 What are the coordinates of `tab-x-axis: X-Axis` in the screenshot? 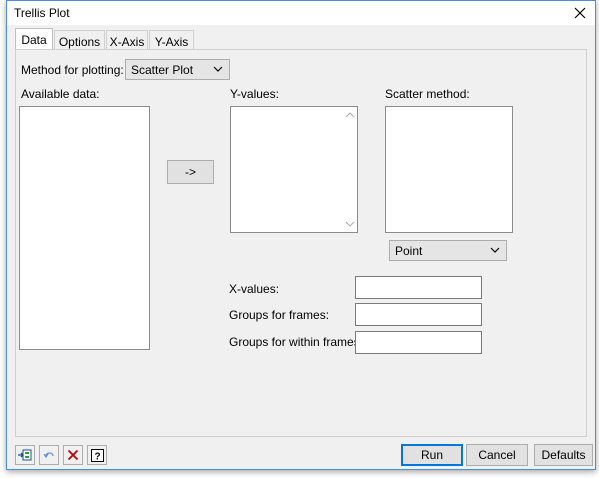 It's located at (127, 39).